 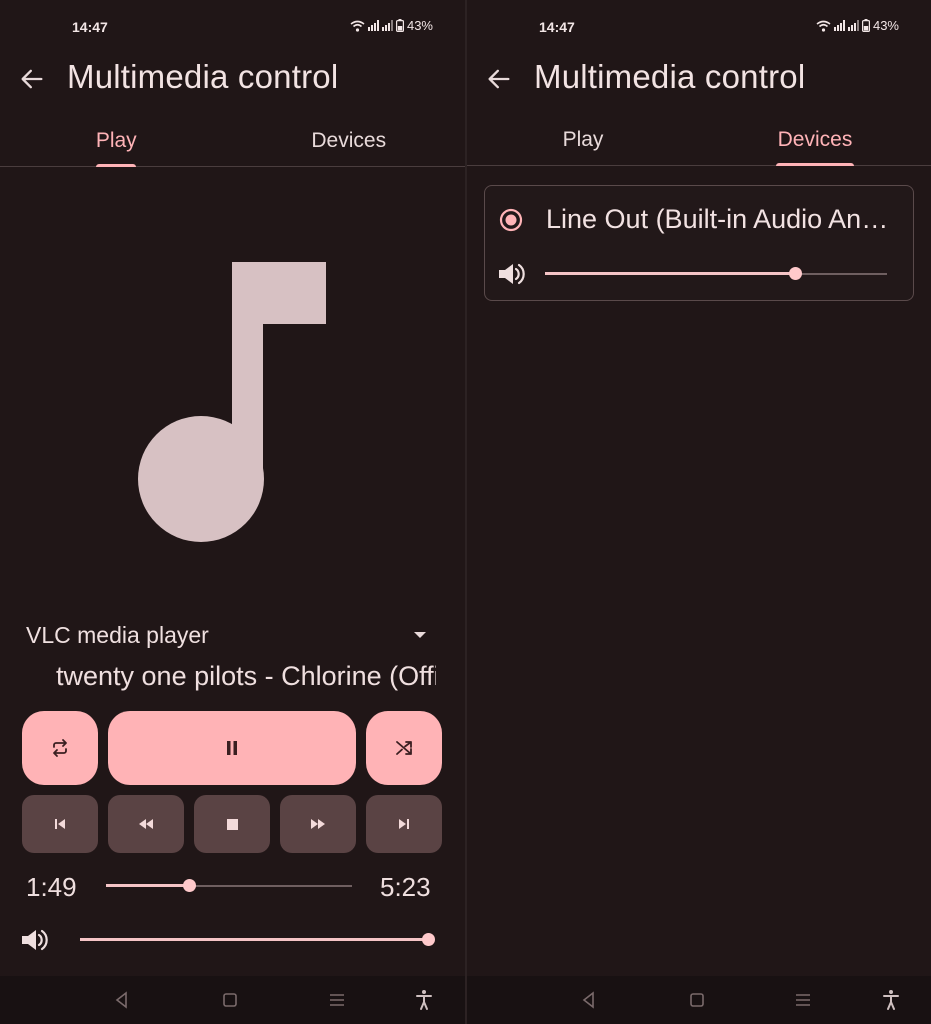 I want to click on skip-previous-button, so click(x=60, y=824).